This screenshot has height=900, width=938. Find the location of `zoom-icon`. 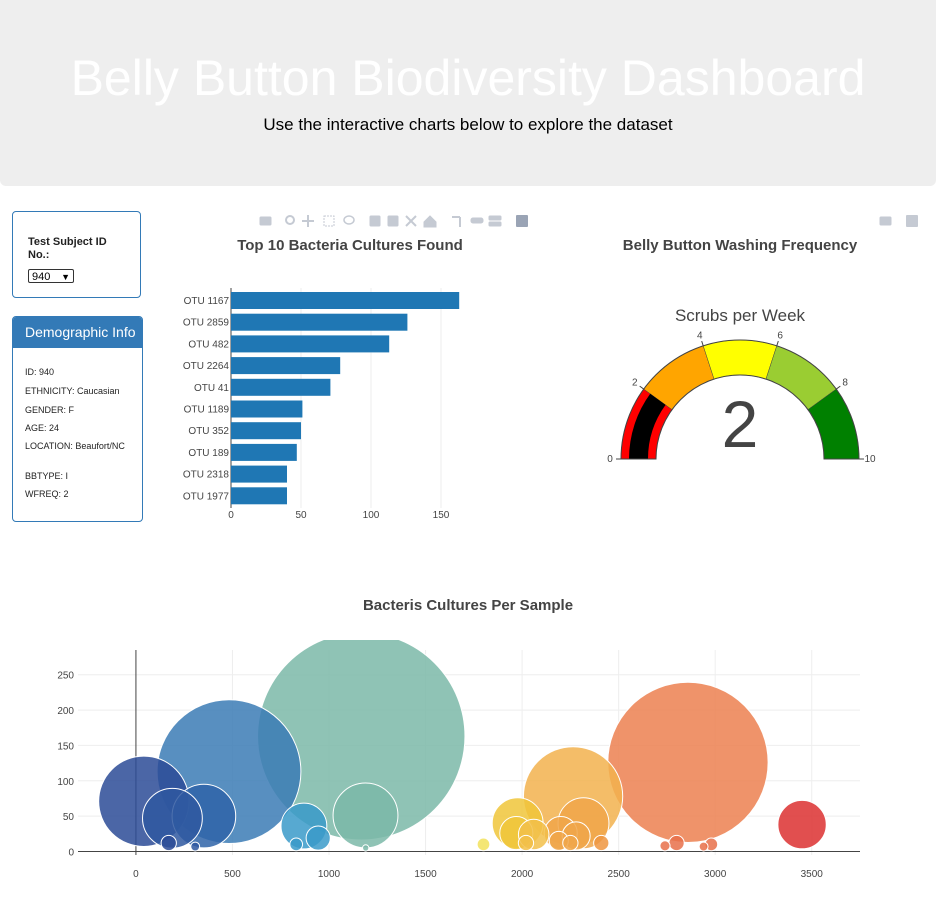

zoom-icon is located at coordinates (290, 220).